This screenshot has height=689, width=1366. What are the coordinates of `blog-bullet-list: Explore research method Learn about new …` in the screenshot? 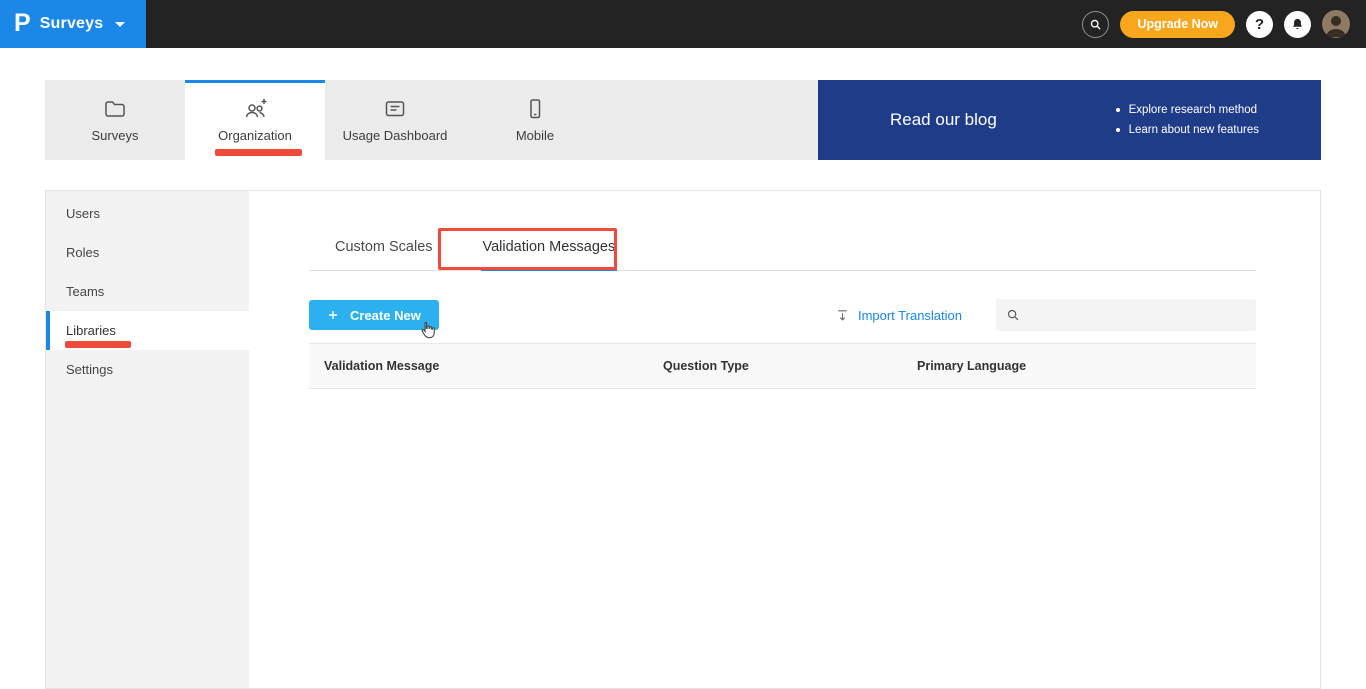 It's located at (1187, 120).